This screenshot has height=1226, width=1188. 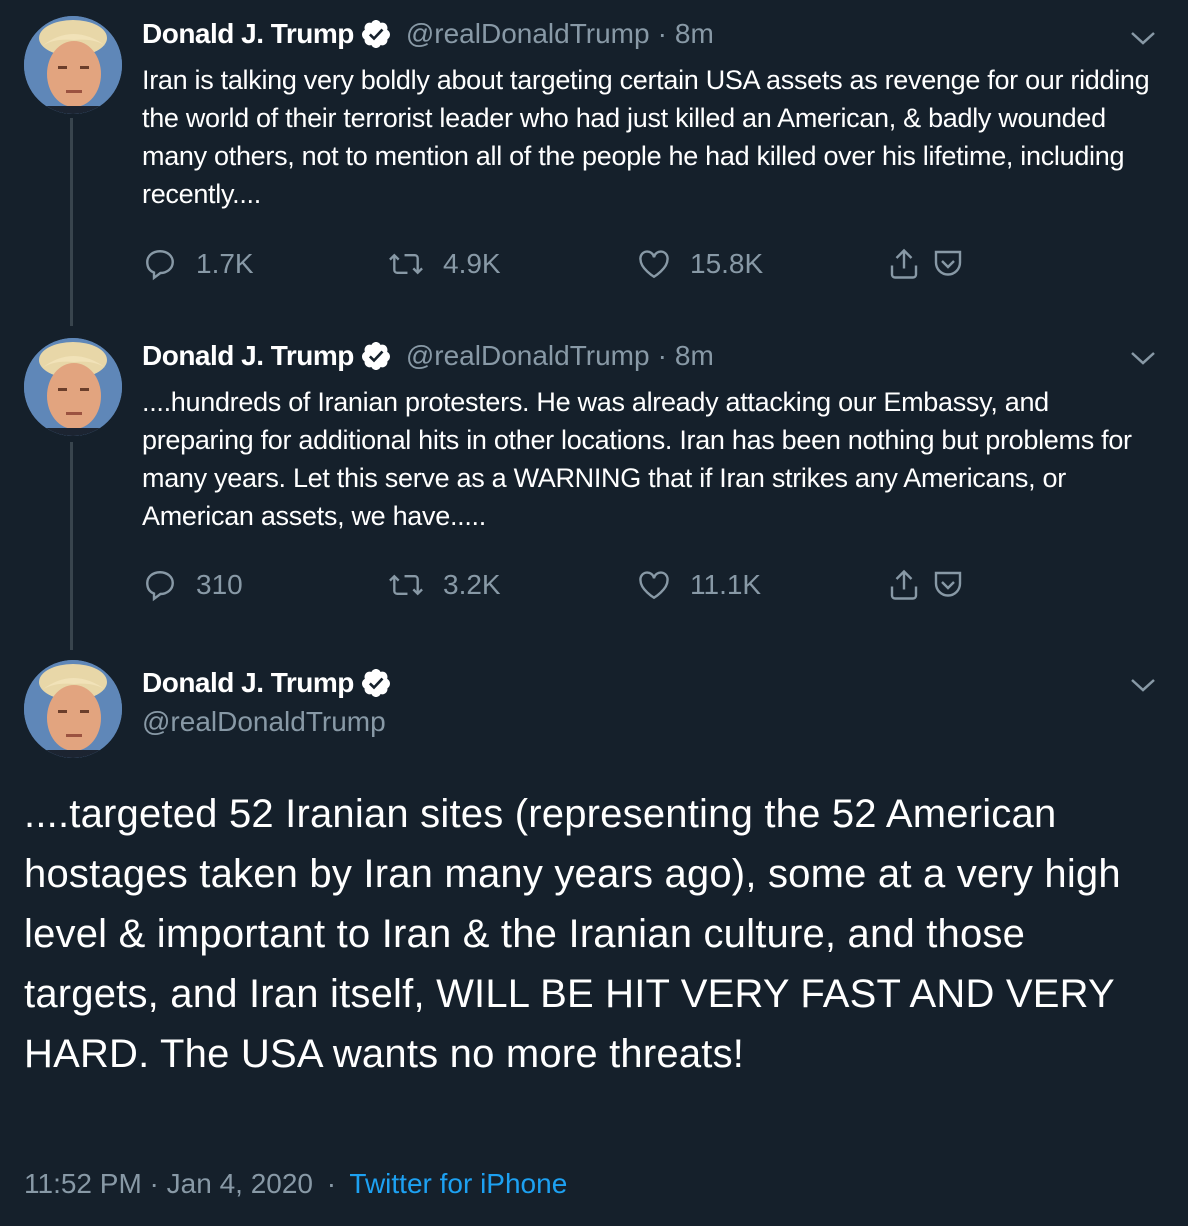 What do you see at coordinates (472, 584) in the screenshot?
I see `retweet-count: 3.2K` at bounding box center [472, 584].